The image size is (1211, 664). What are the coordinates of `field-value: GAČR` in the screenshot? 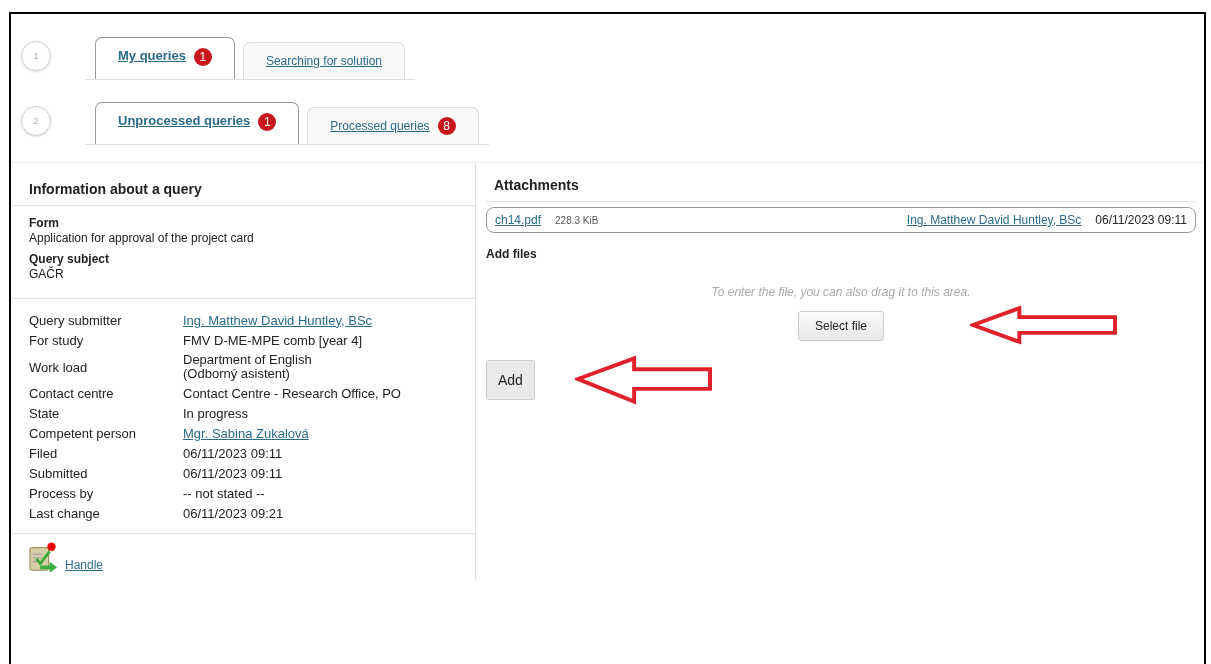 It's located at (47, 274).